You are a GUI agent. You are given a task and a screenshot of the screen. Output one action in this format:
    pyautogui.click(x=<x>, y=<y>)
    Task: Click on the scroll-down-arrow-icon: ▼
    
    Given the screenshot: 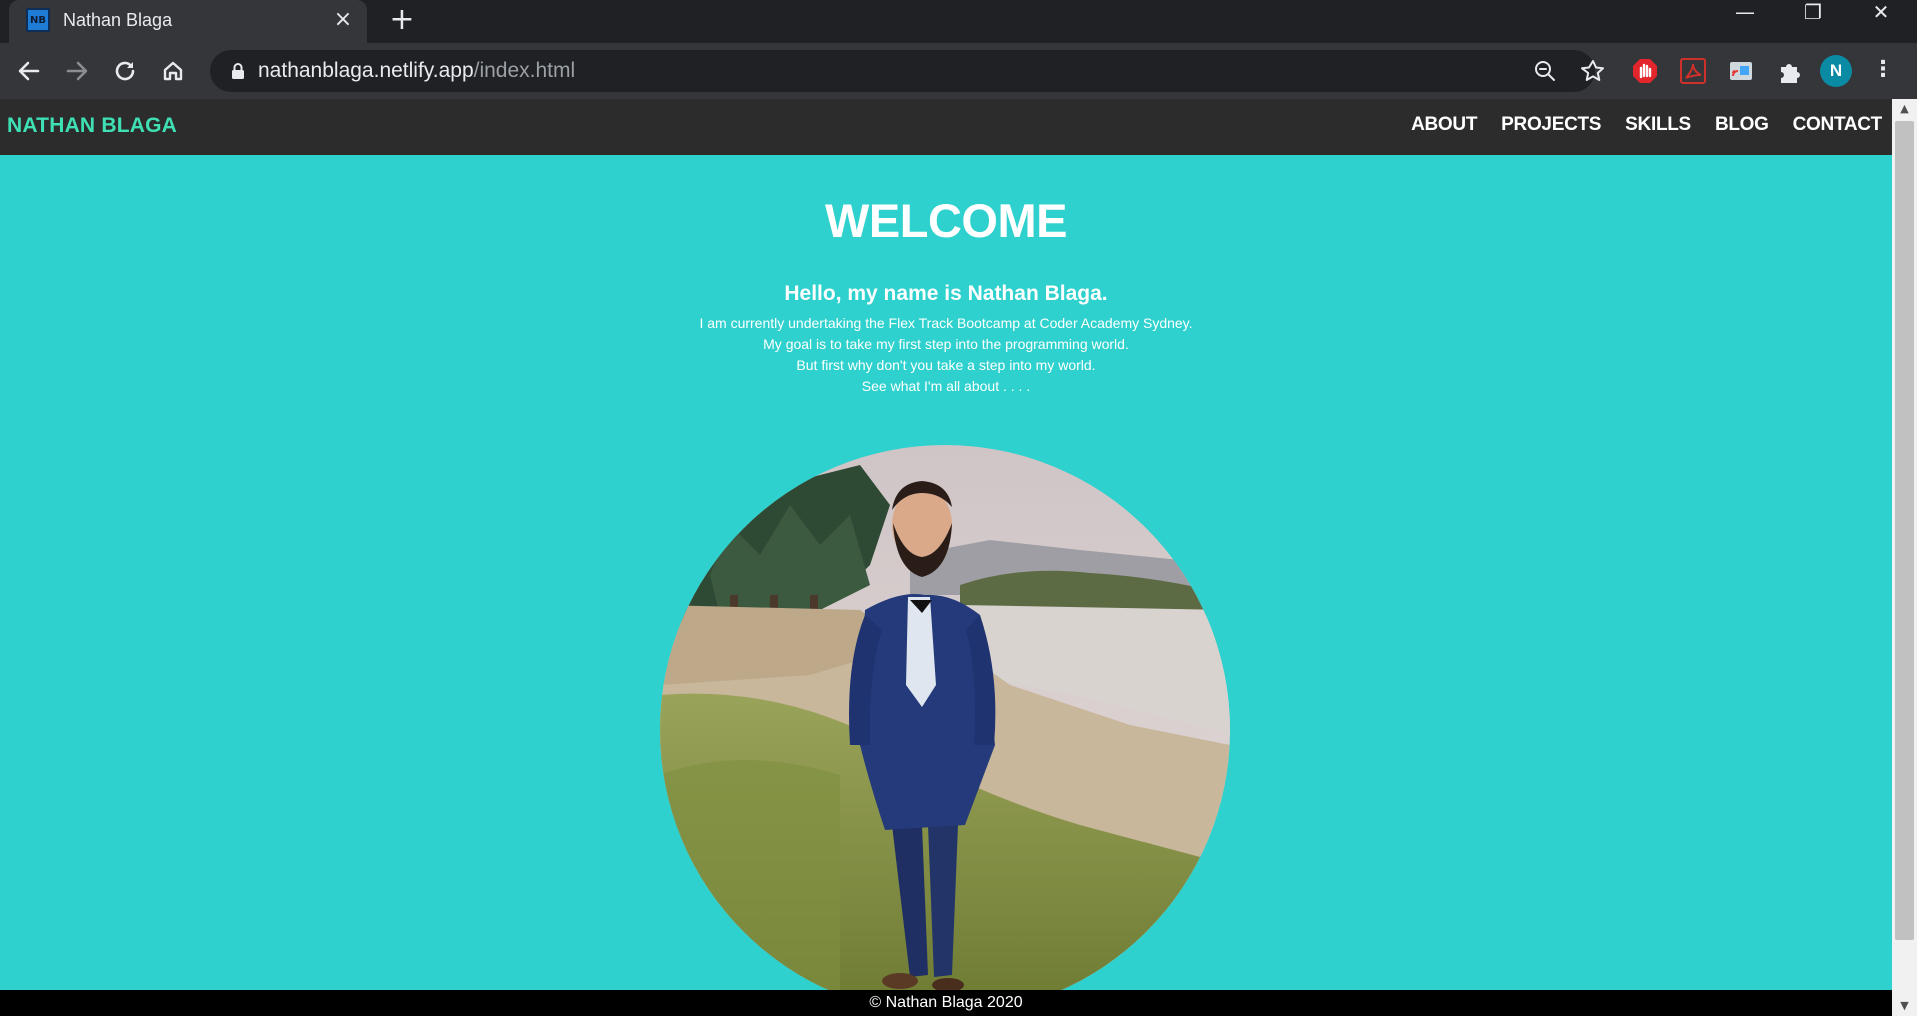 What is the action you would take?
    pyautogui.click(x=1904, y=1006)
    